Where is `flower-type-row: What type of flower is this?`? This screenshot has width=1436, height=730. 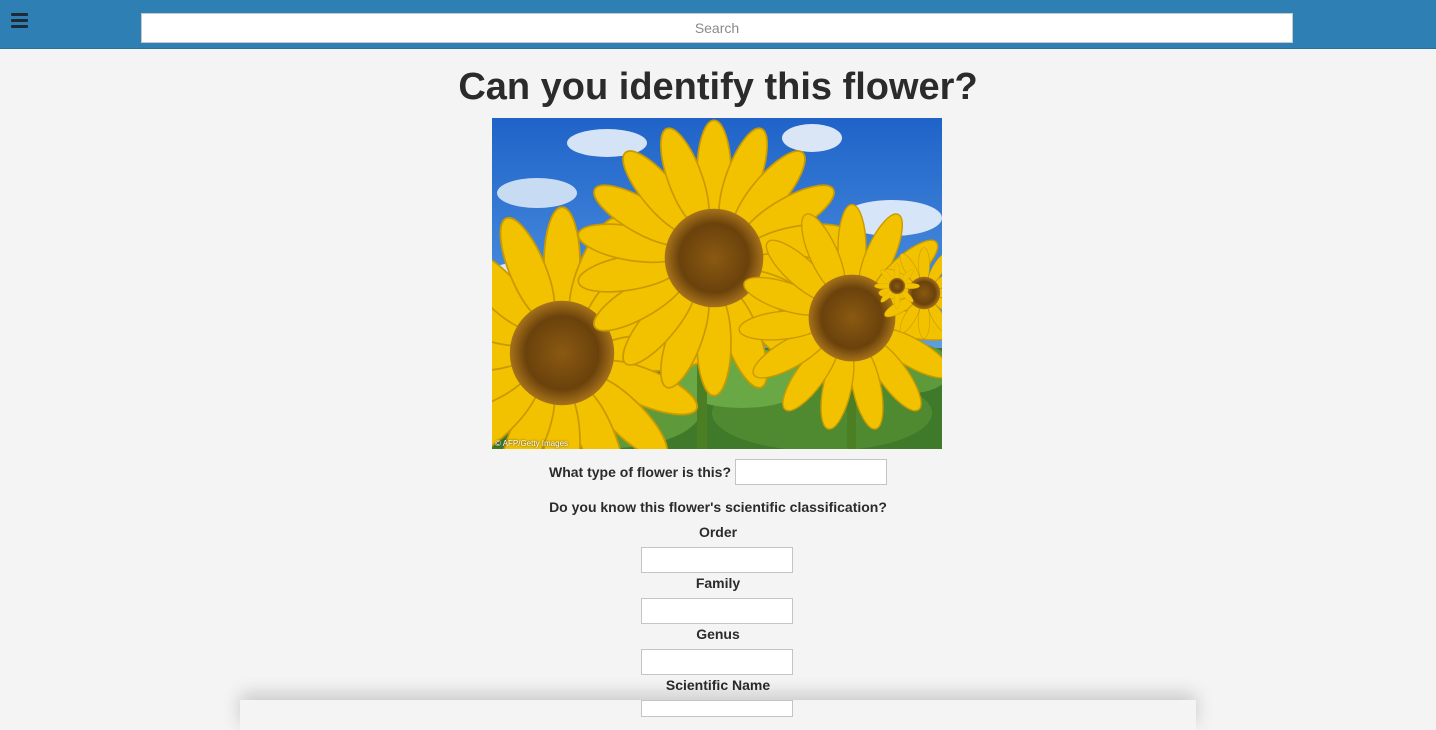 flower-type-row: What type of flower is this? is located at coordinates (718, 472).